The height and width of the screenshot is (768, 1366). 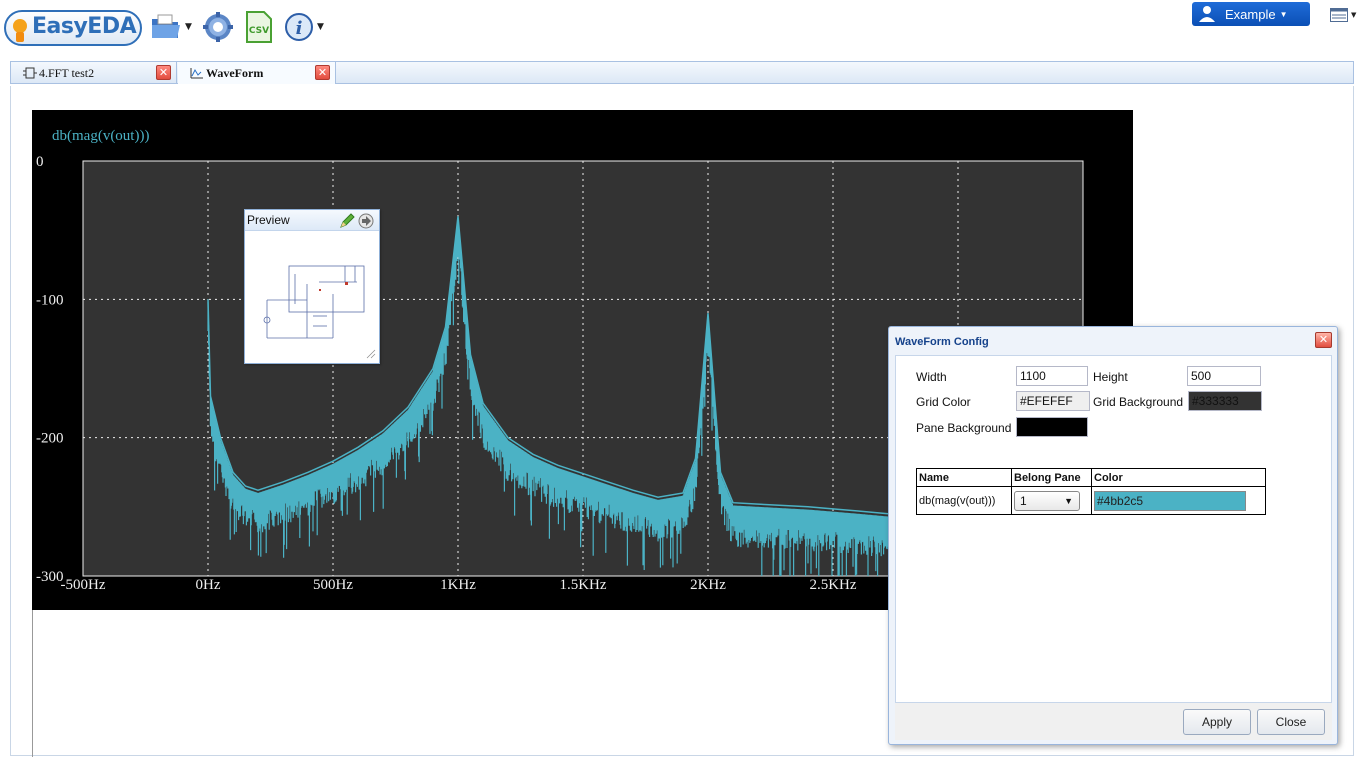 I want to click on svg-text: i, so click(x=299, y=28).